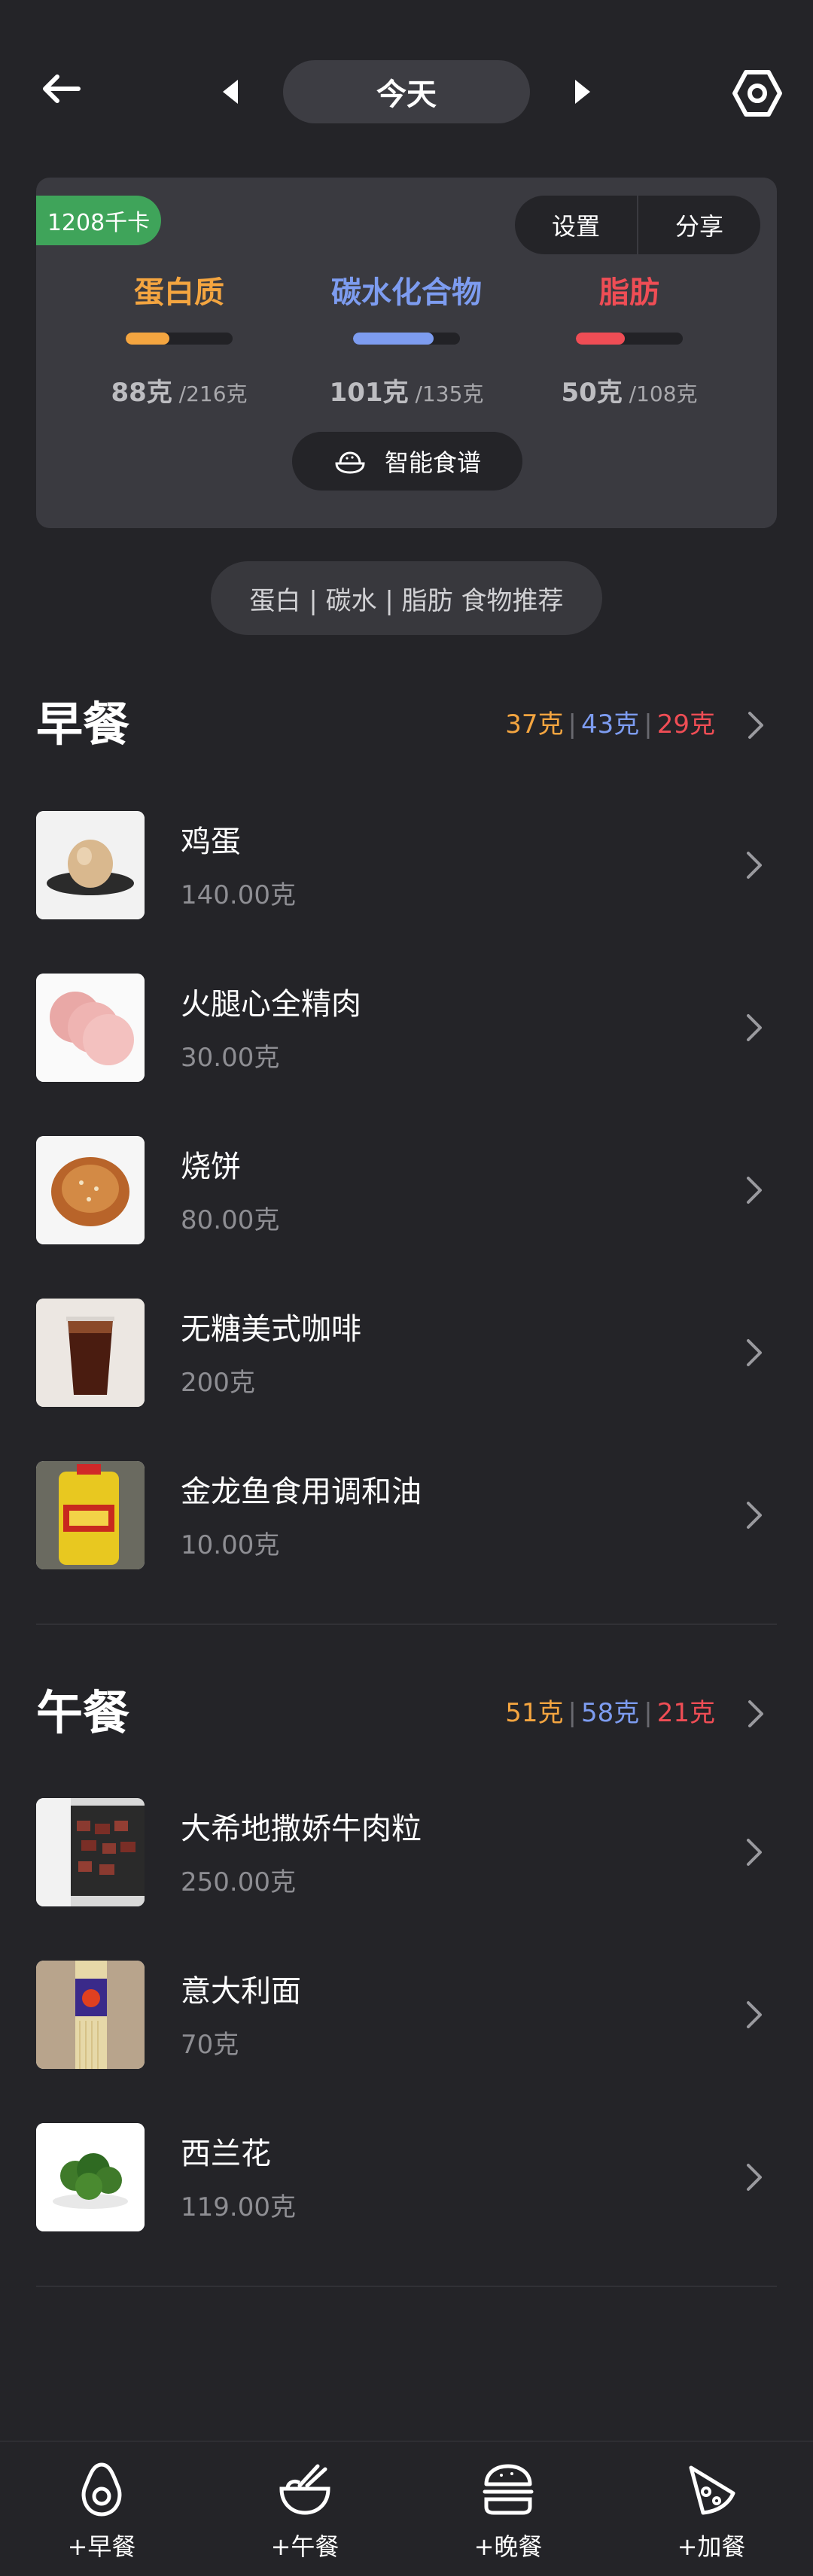 The image size is (813, 2576). What do you see at coordinates (211, 842) in the screenshot?
I see `food-name: 鸡蛋` at bounding box center [211, 842].